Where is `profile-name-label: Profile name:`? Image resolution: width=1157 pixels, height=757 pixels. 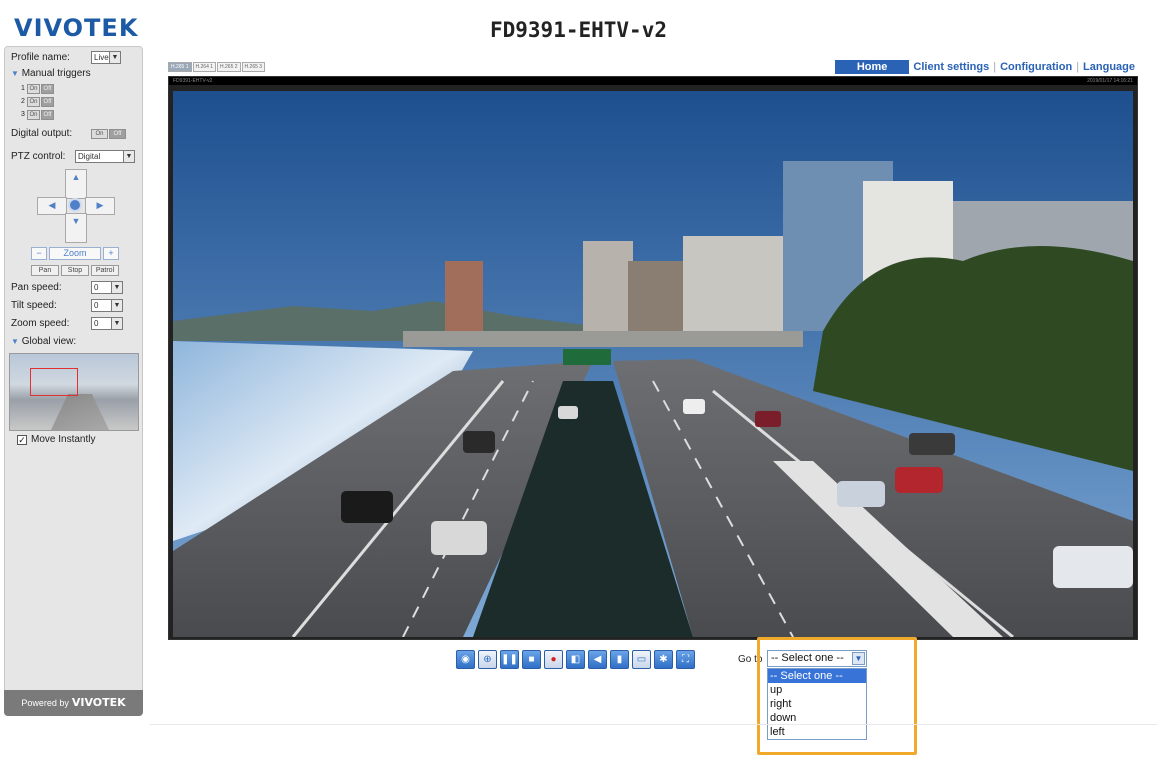 profile-name-label: Profile name: is located at coordinates (40, 57).